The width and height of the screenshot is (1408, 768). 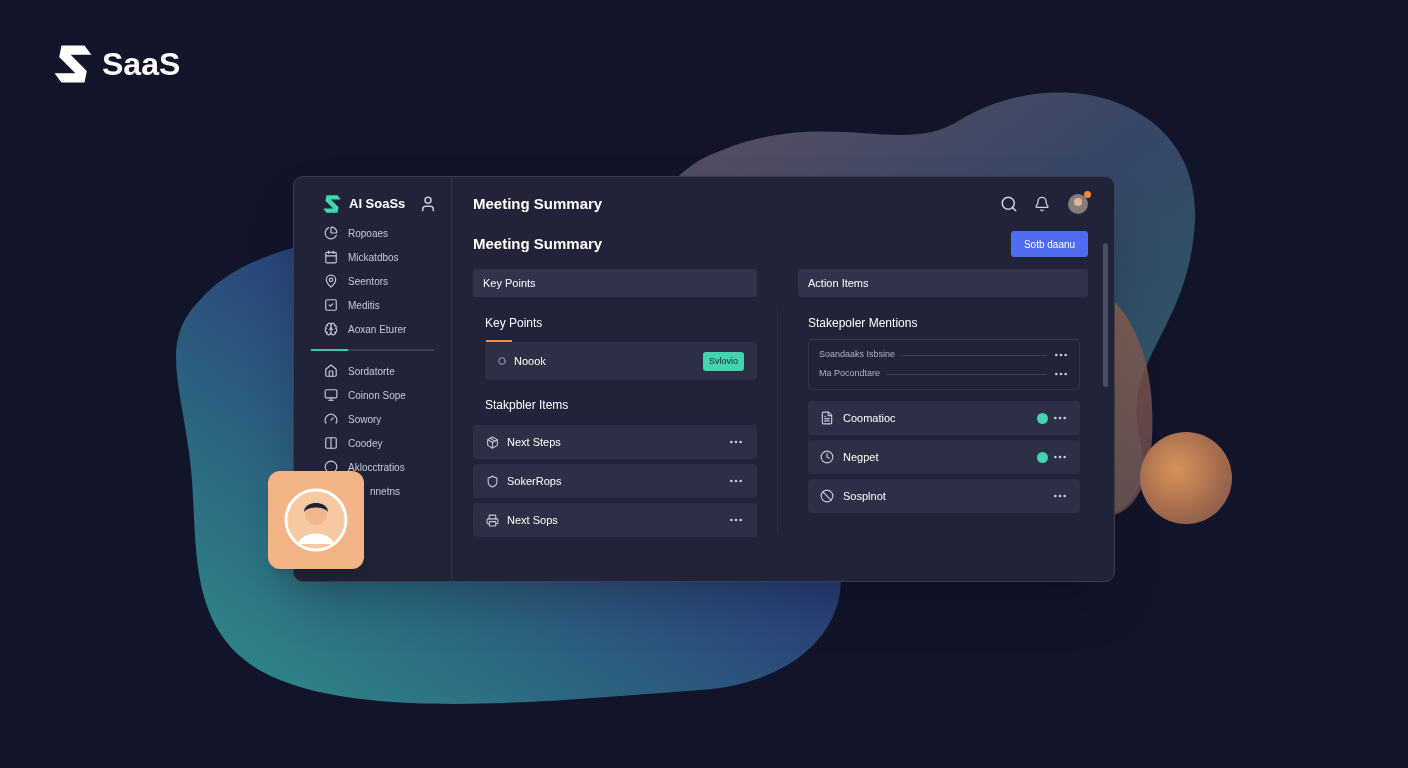 What do you see at coordinates (377, 204) in the screenshot?
I see `app-name: AI SoaSs` at bounding box center [377, 204].